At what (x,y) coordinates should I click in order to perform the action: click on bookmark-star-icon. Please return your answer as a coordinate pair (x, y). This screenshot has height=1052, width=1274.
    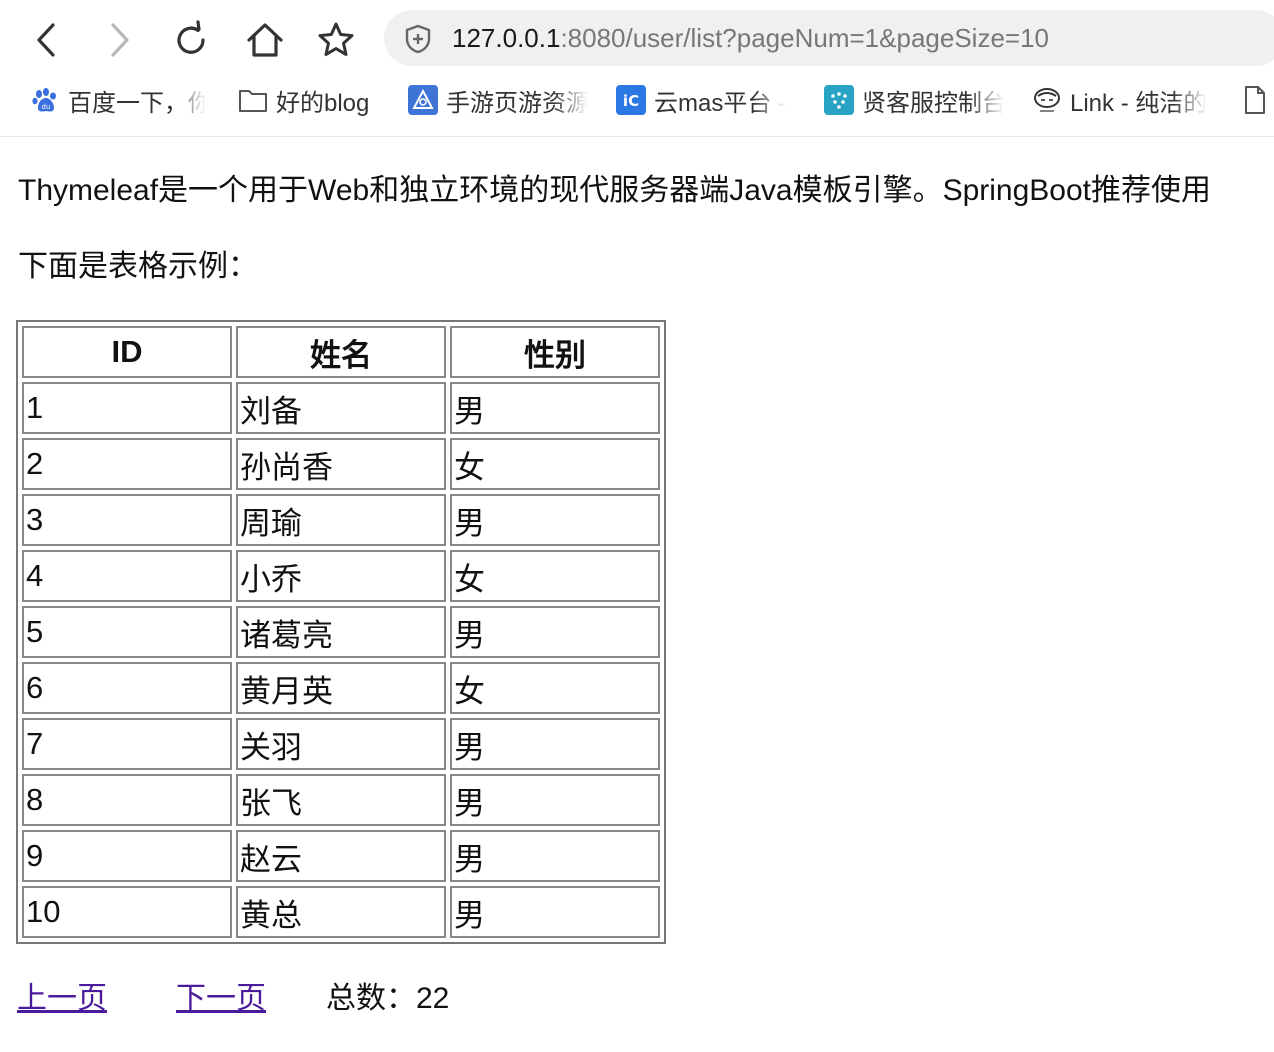
    Looking at the image, I should click on (336, 39).